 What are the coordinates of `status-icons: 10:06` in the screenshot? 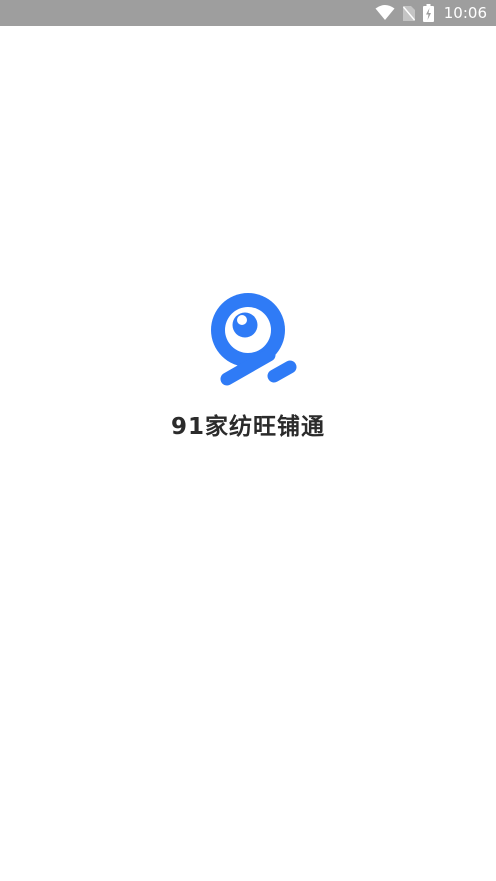 It's located at (431, 13).